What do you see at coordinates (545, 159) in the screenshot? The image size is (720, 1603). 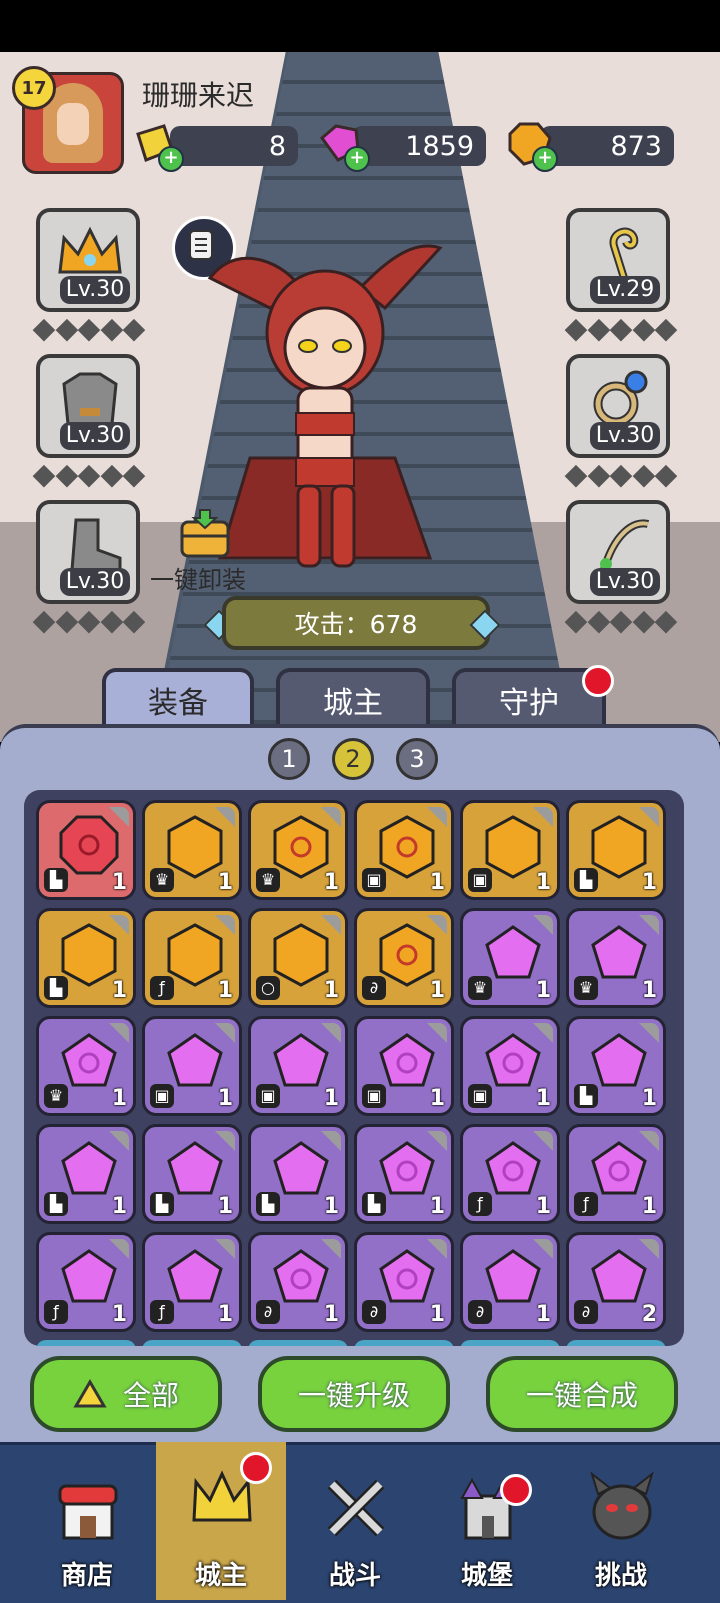 I see `add-coin-button: +` at bounding box center [545, 159].